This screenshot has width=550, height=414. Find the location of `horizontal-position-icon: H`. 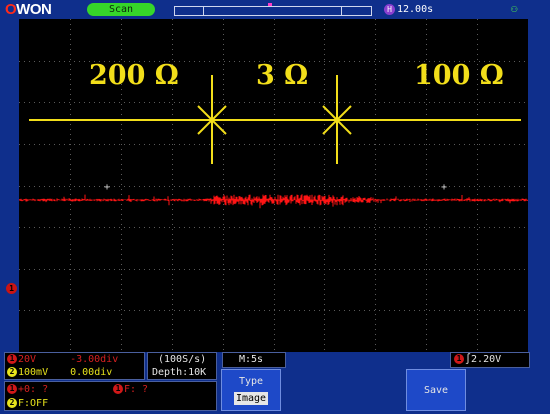

horizontal-position-icon: H is located at coordinates (389, 9).